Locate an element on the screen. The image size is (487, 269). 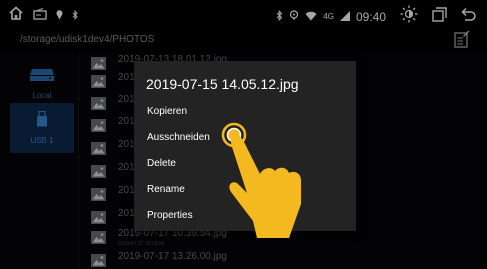
menu-item-kopieren: Kopieren is located at coordinates (167, 111).